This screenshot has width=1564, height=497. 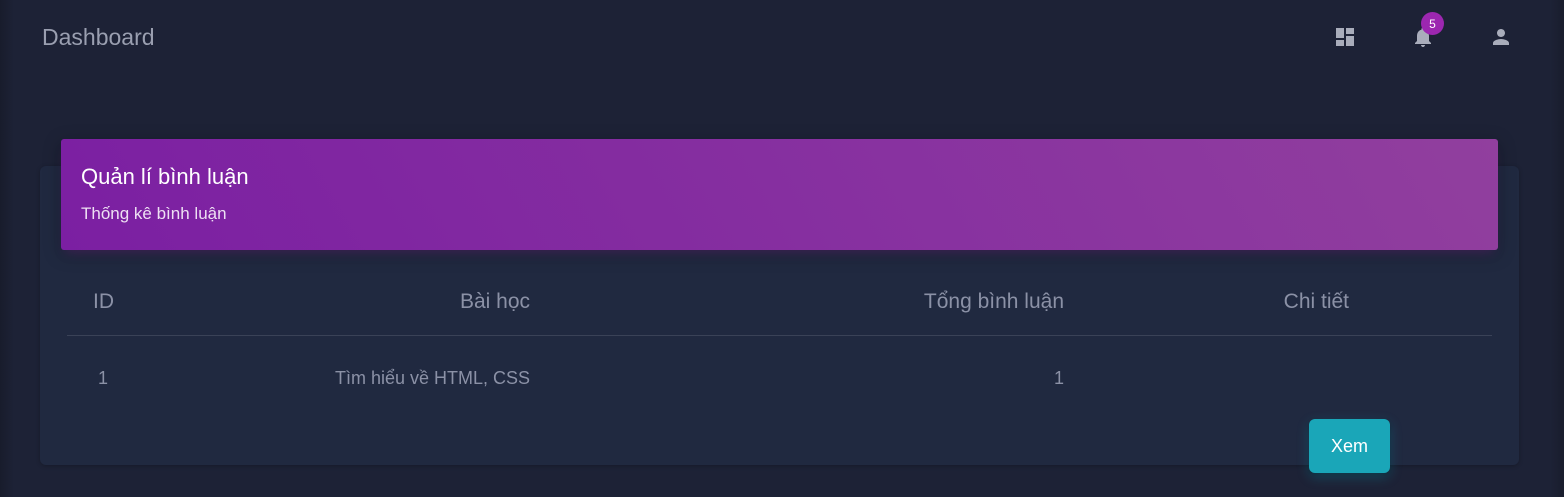 I want to click on view-detail-button: Xem, so click(x=1349, y=446).